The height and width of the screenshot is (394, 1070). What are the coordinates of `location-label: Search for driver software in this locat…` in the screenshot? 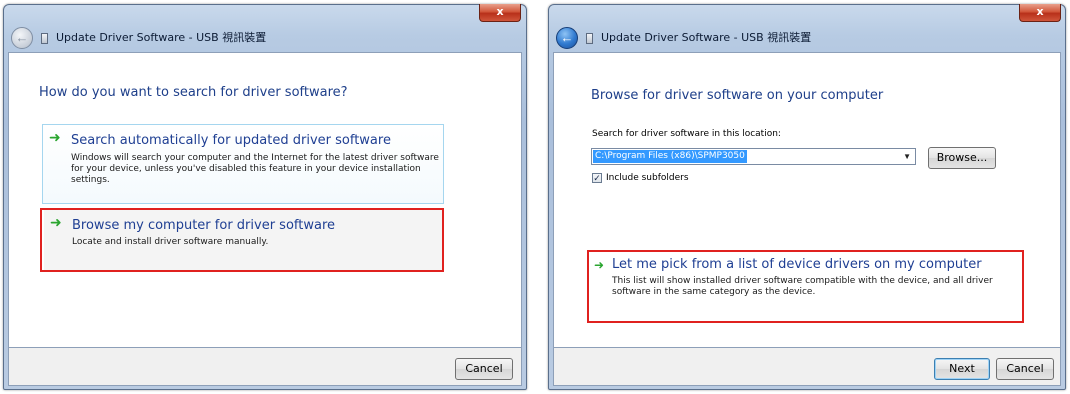 It's located at (686, 134).